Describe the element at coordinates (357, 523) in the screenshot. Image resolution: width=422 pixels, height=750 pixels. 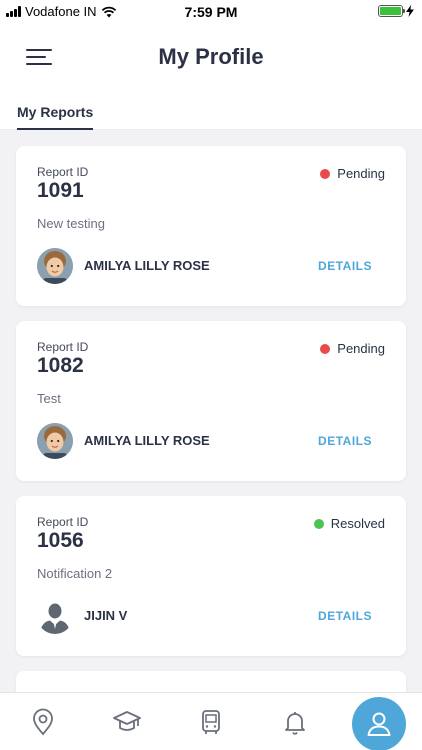
I see `status-label: Resolved` at that location.